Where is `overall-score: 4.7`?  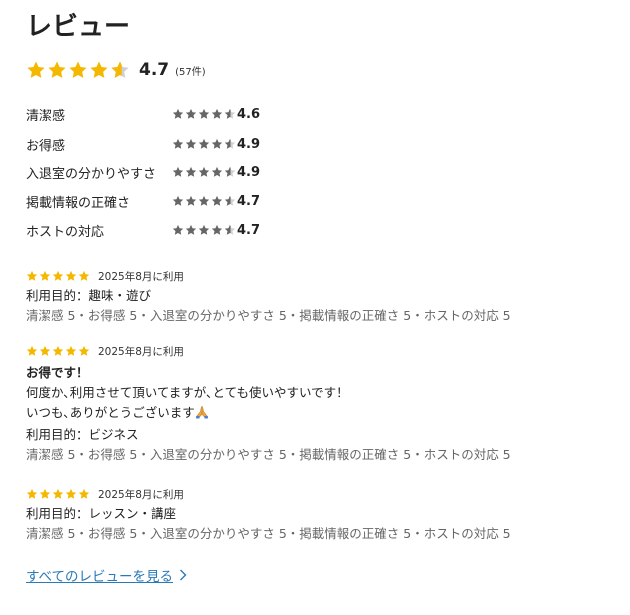 overall-score: 4.7 is located at coordinates (154, 70).